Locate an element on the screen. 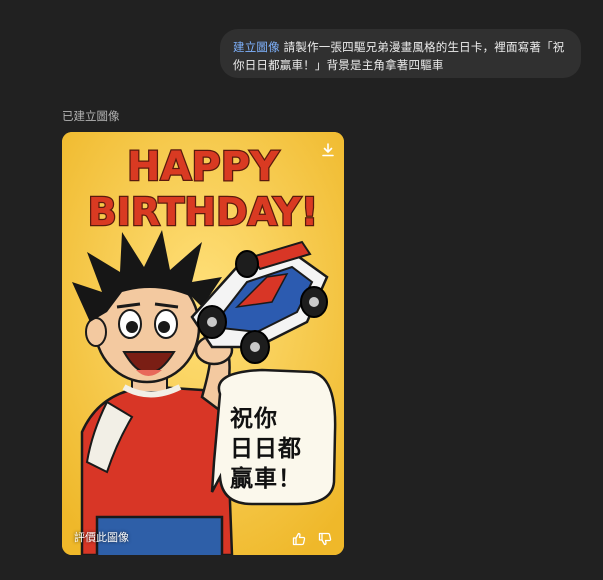  left-pupil is located at coordinates (132, 327).